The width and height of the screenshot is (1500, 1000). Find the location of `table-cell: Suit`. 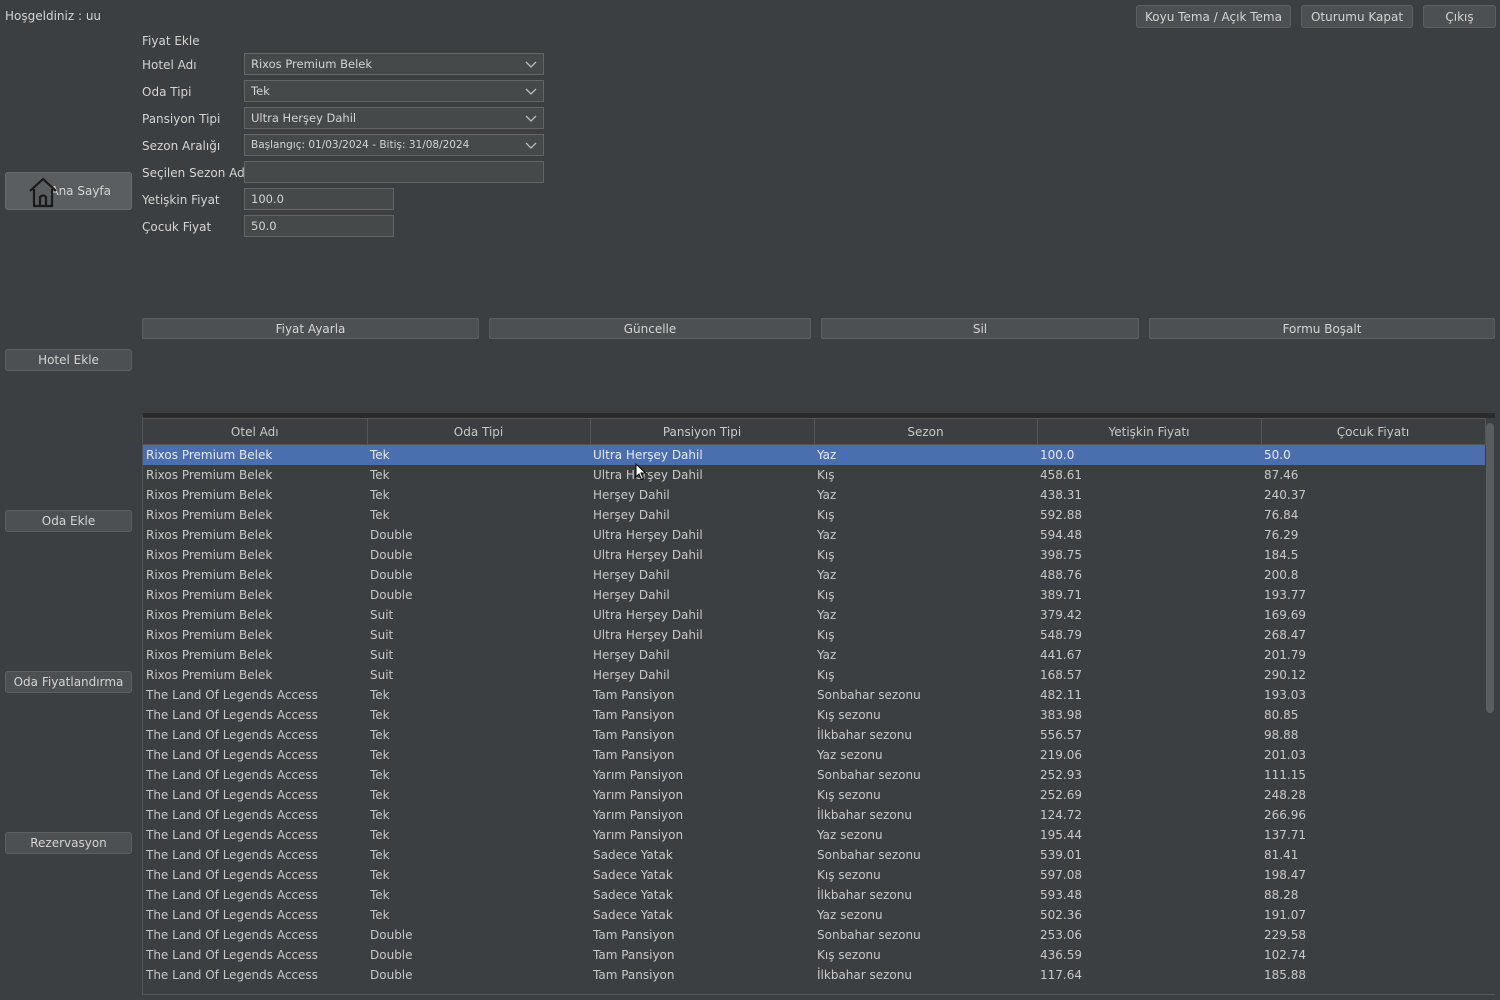

table-cell: Suit is located at coordinates (382, 674).